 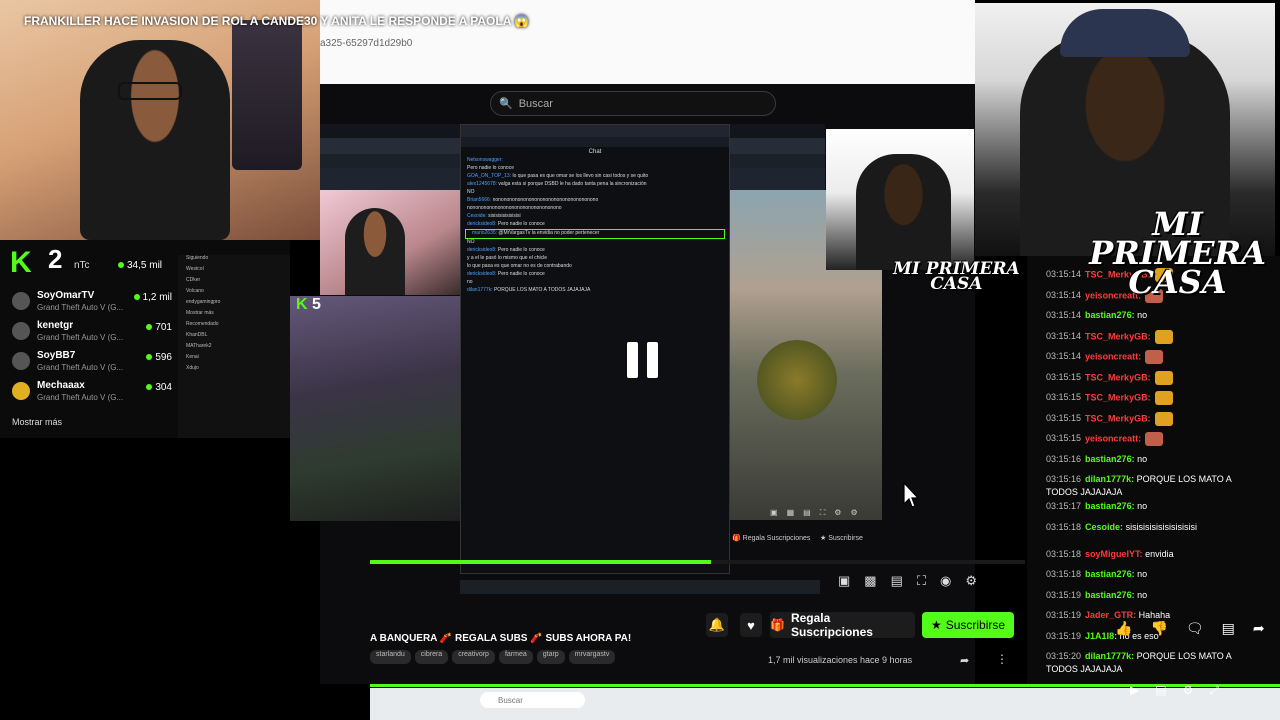 What do you see at coordinates (431, 657) in the screenshot?
I see `tag: cibrera` at bounding box center [431, 657].